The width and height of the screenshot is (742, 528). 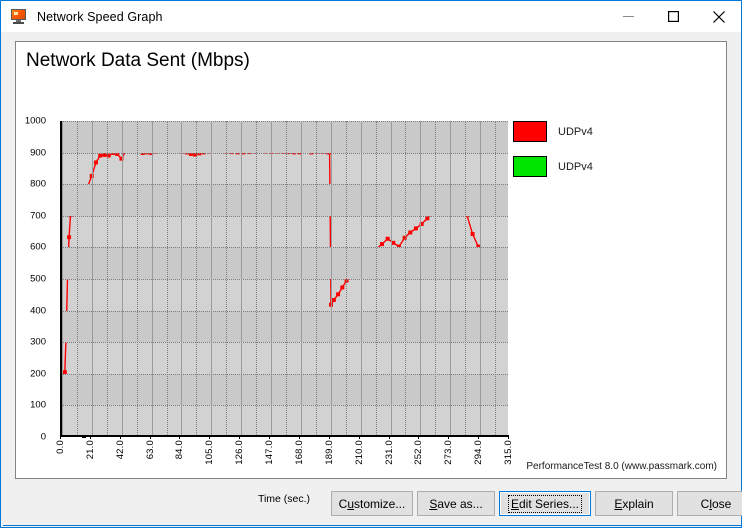 I want to click on close-button: Close, so click(x=709, y=503).